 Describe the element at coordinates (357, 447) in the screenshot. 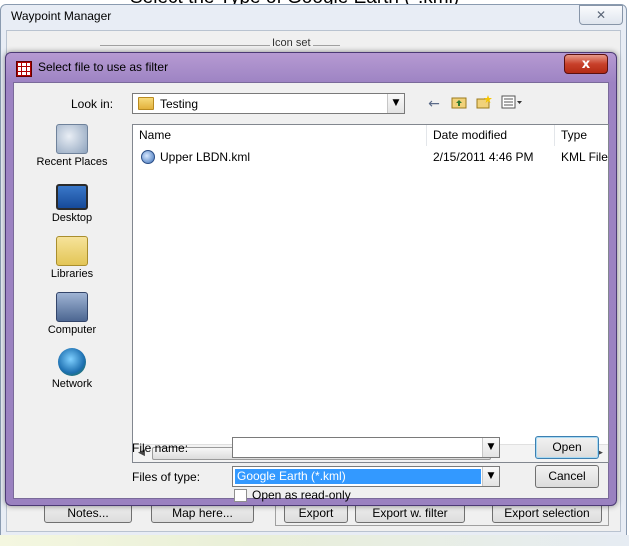

I see `file-name-input` at that location.